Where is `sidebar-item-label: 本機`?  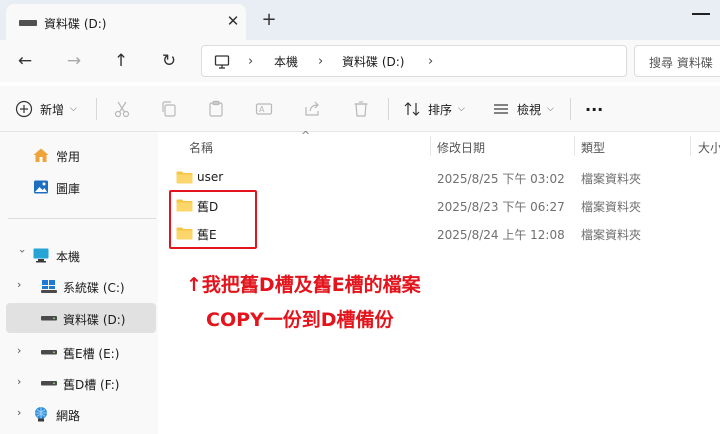 sidebar-item-label: 本機 is located at coordinates (68, 257).